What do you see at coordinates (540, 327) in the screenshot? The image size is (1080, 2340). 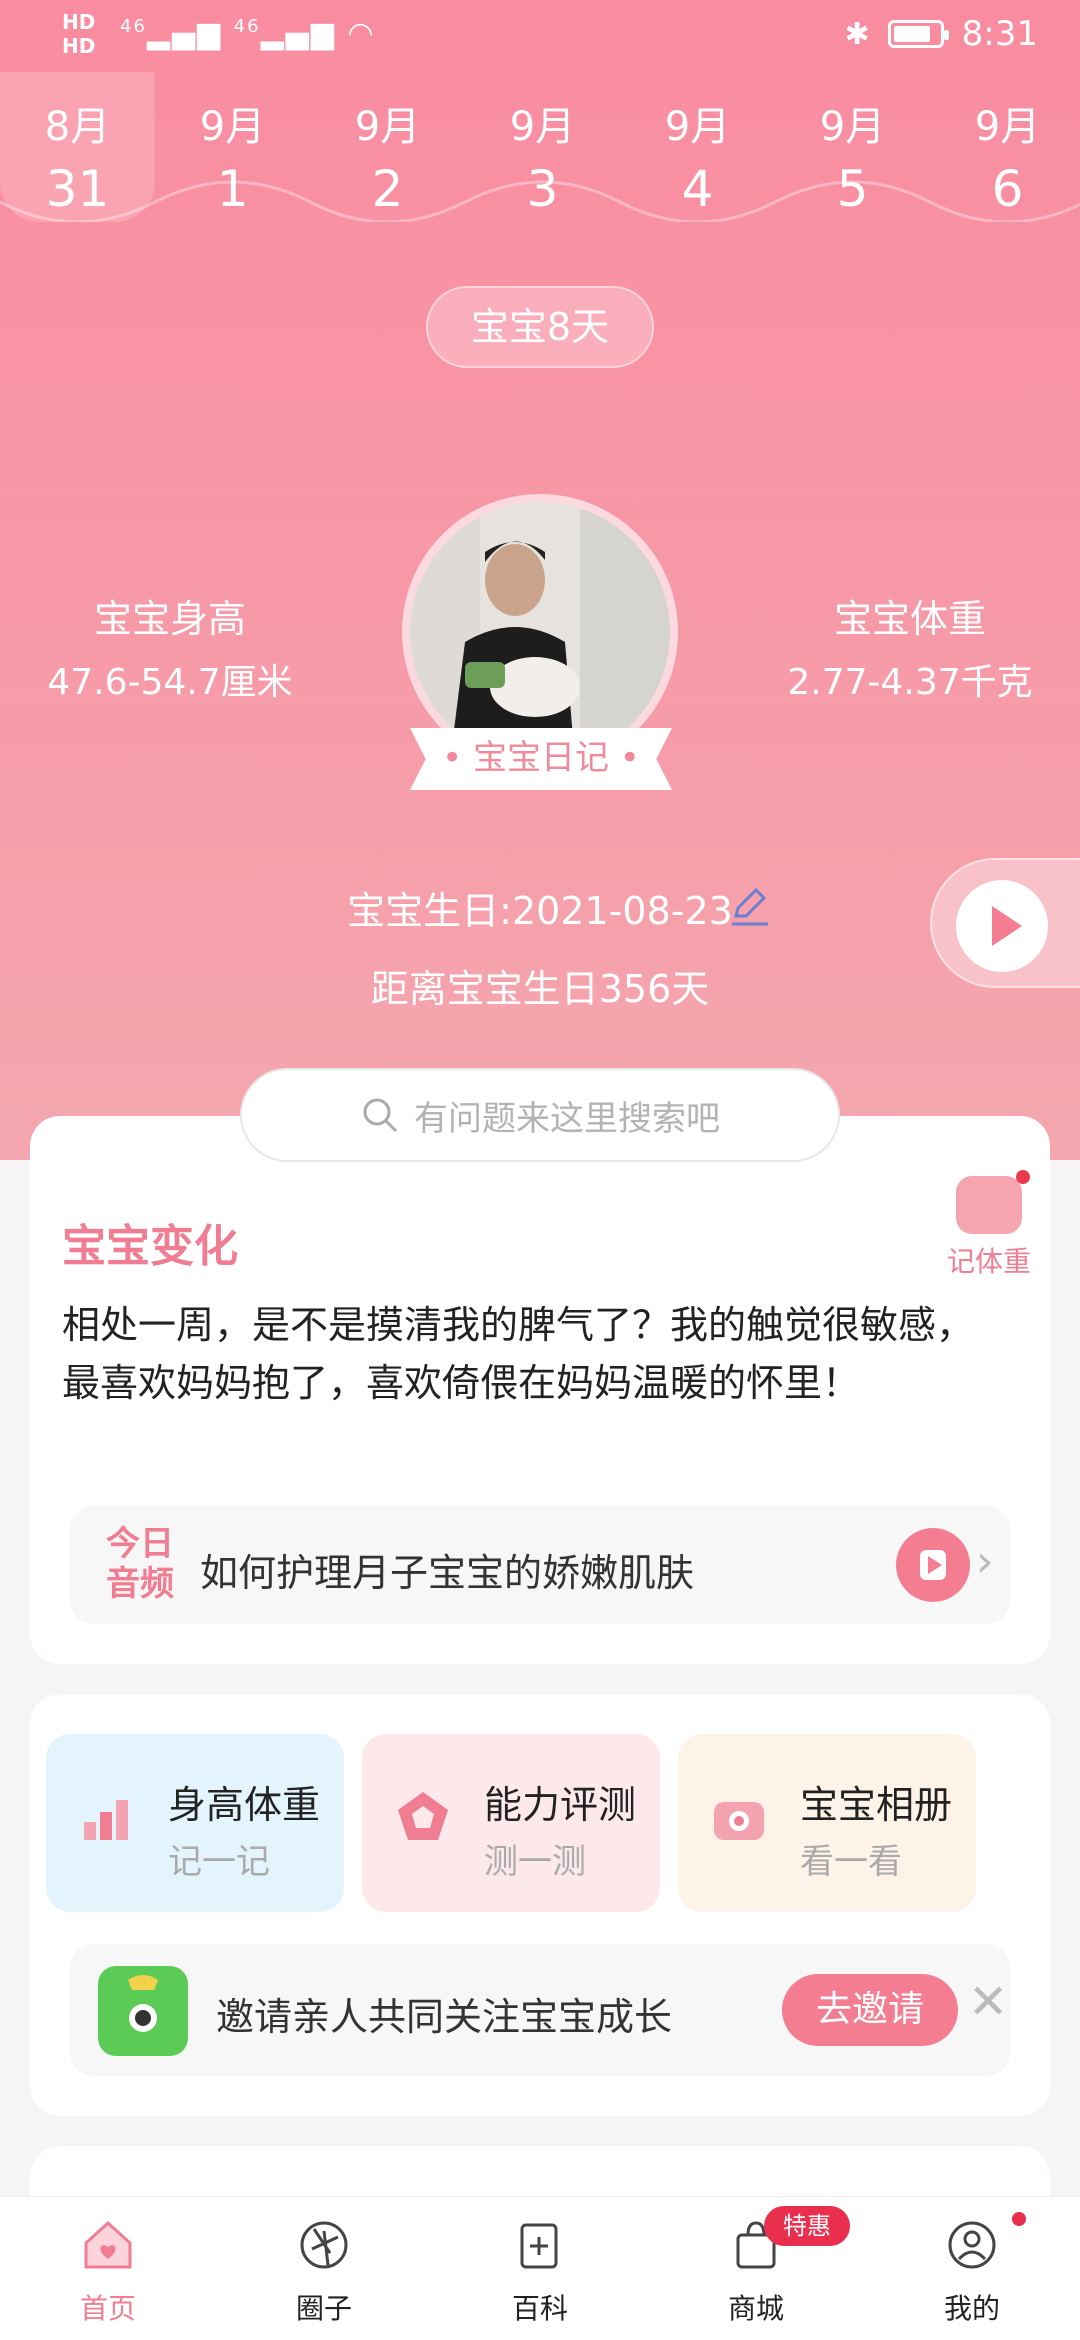 I see `baby-age-pill: 宝宝8天` at bounding box center [540, 327].